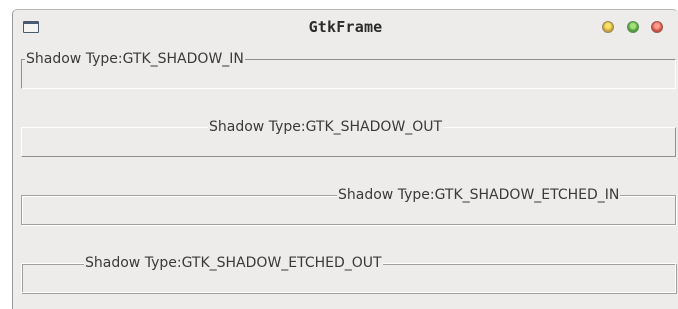 This screenshot has width=678, height=309. Describe the element at coordinates (135, 59) in the screenshot. I see `frame-label: Shadow Type:GTK_SHADOW_IN` at that location.